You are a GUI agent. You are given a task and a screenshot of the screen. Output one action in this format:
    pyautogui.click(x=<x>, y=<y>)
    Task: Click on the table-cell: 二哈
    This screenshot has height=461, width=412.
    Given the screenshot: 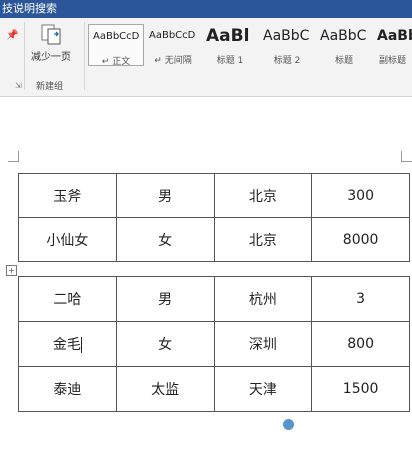 What is the action you would take?
    pyautogui.click(x=67, y=299)
    